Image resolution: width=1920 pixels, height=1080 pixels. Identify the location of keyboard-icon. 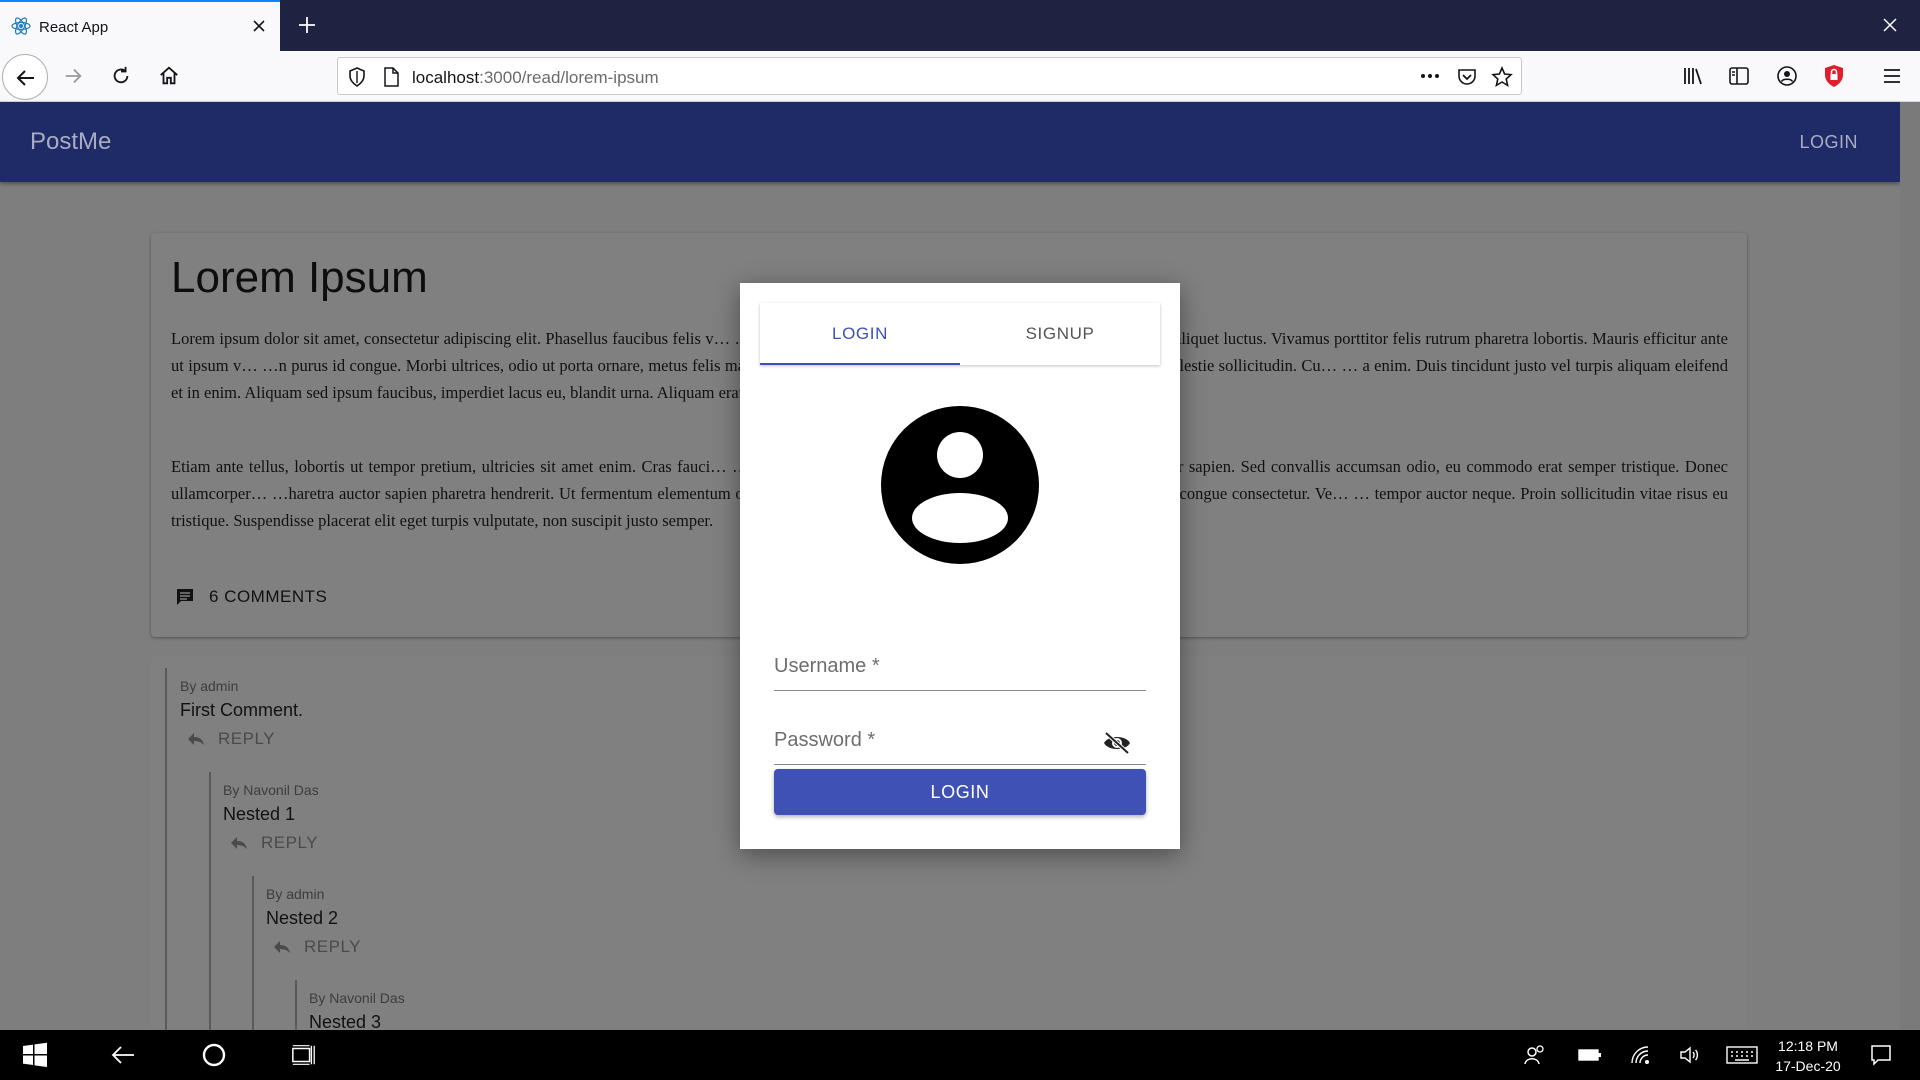
(1742, 1055).